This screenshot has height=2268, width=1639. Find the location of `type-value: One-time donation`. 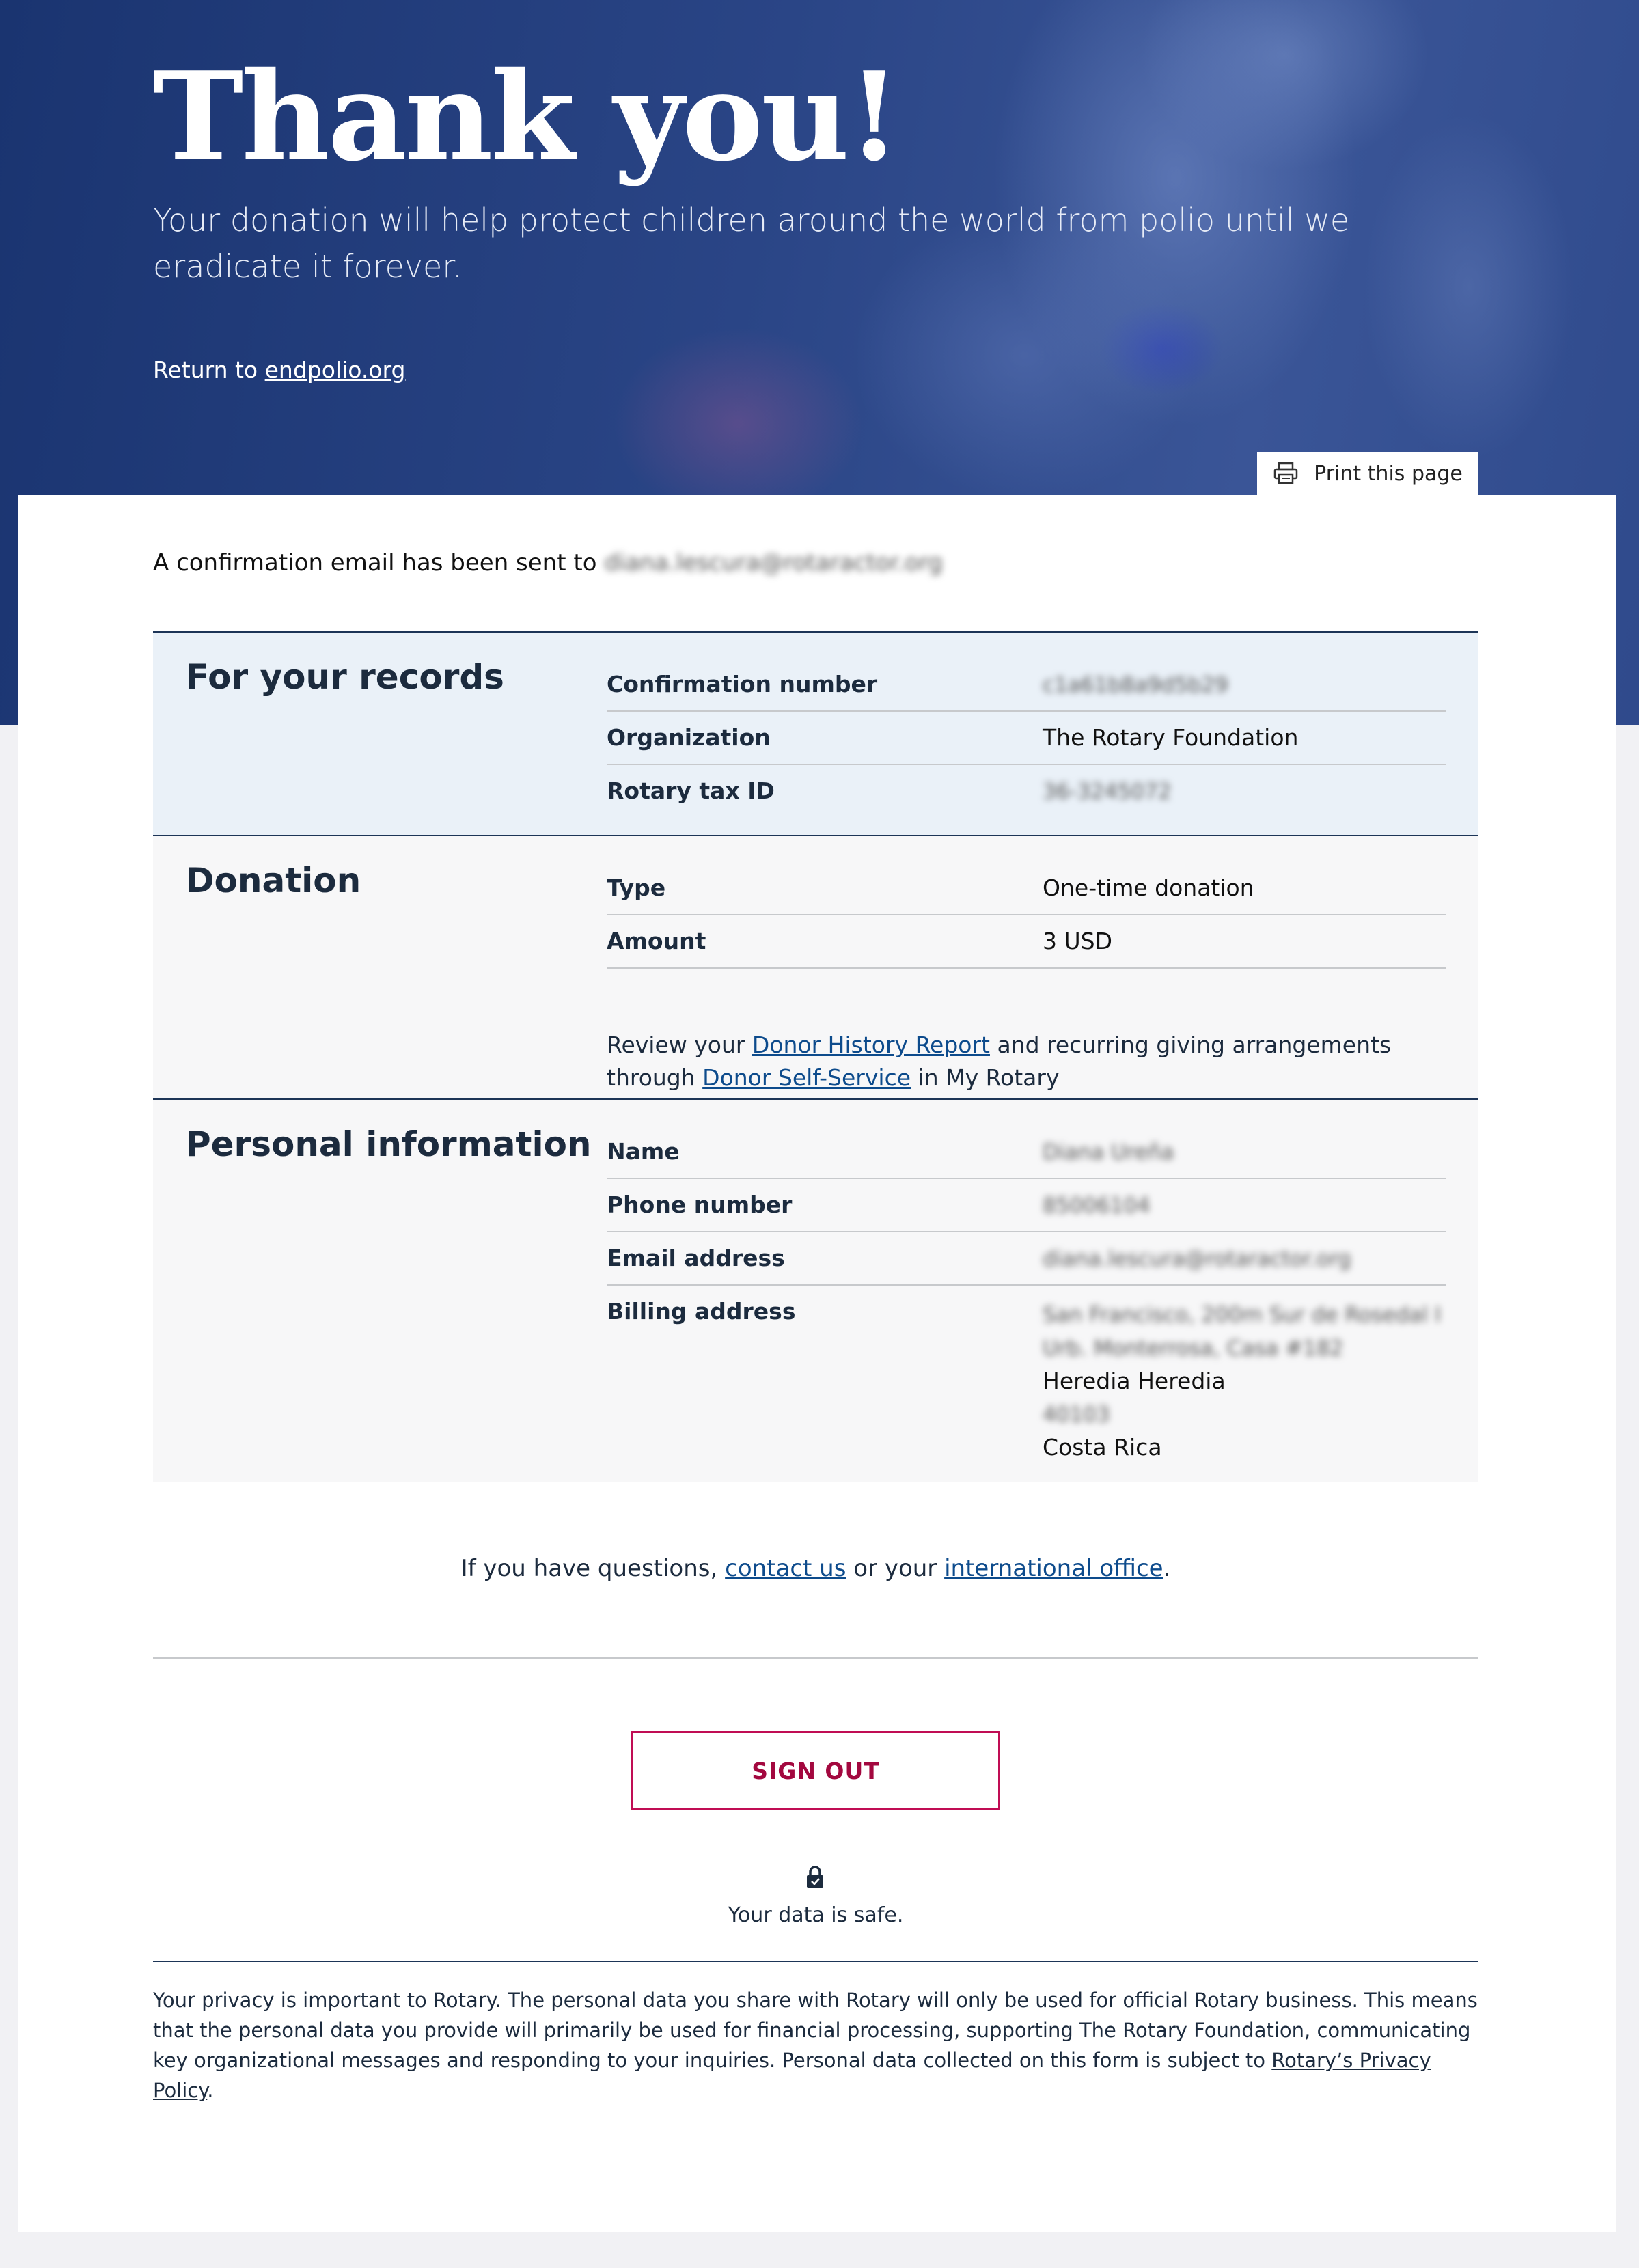

type-value: One-time donation is located at coordinates (1149, 887).